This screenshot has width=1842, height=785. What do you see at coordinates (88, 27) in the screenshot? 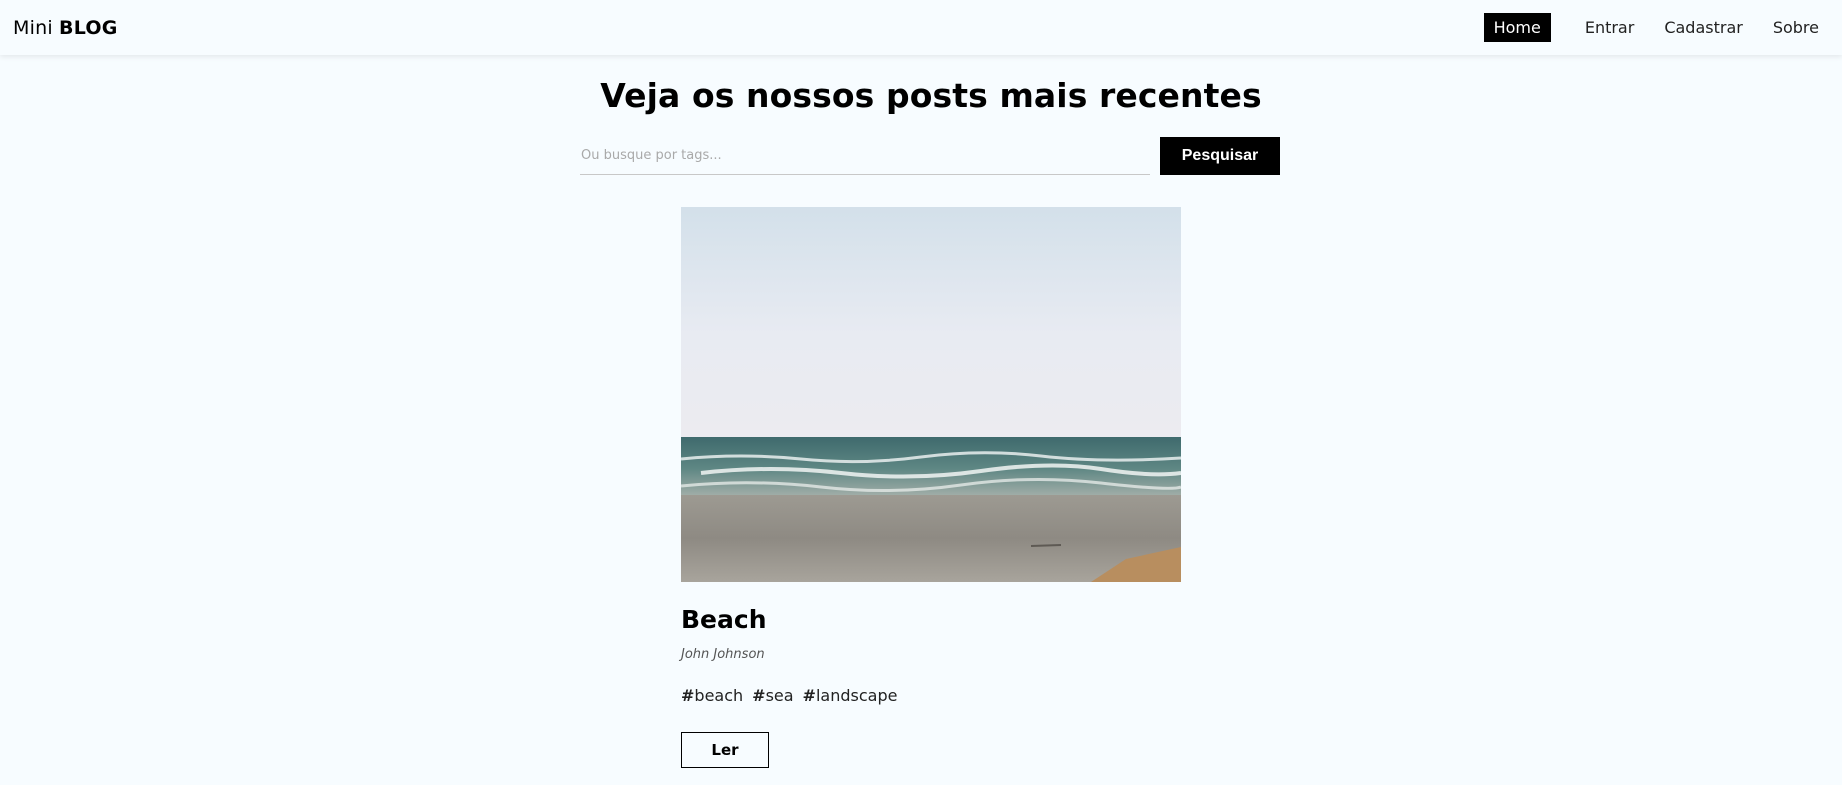
I see `brand-text-bold: BLOG` at bounding box center [88, 27].